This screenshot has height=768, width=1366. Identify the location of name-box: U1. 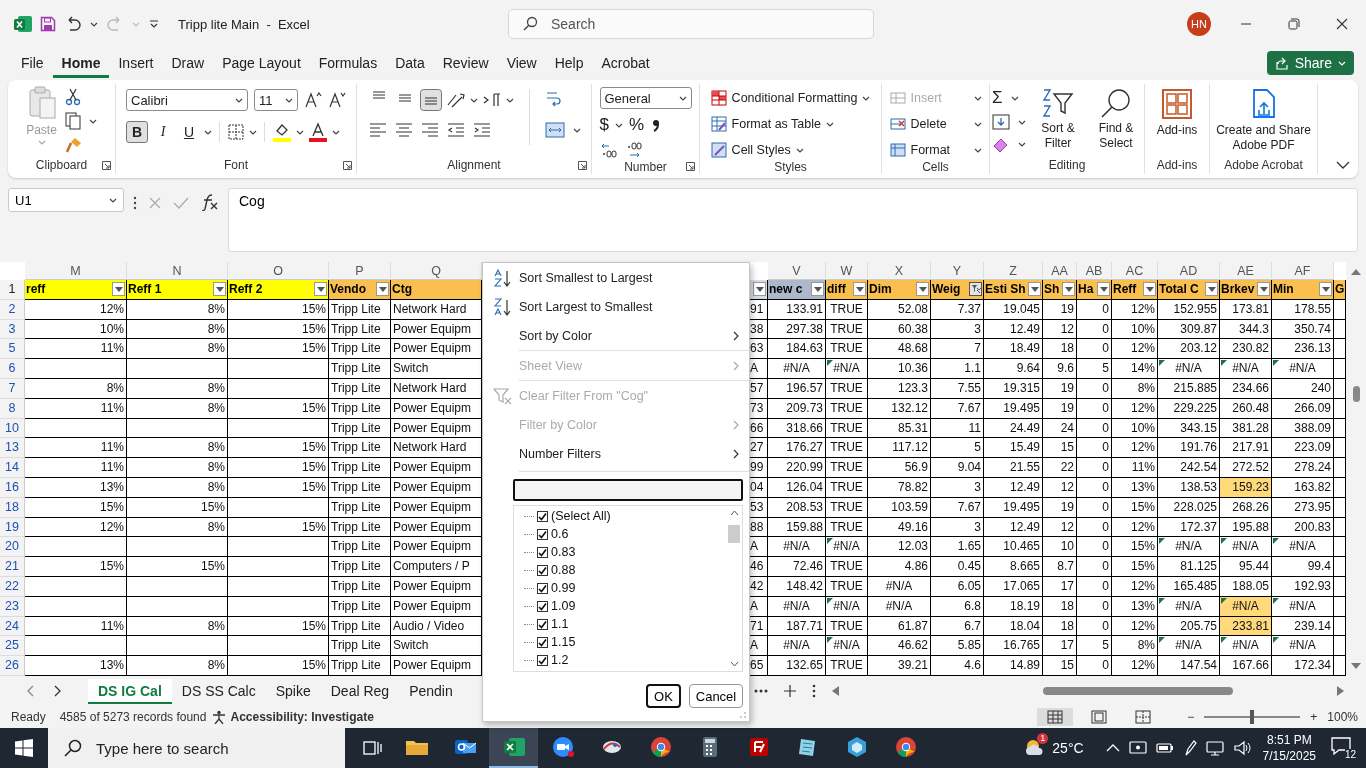
(66, 200).